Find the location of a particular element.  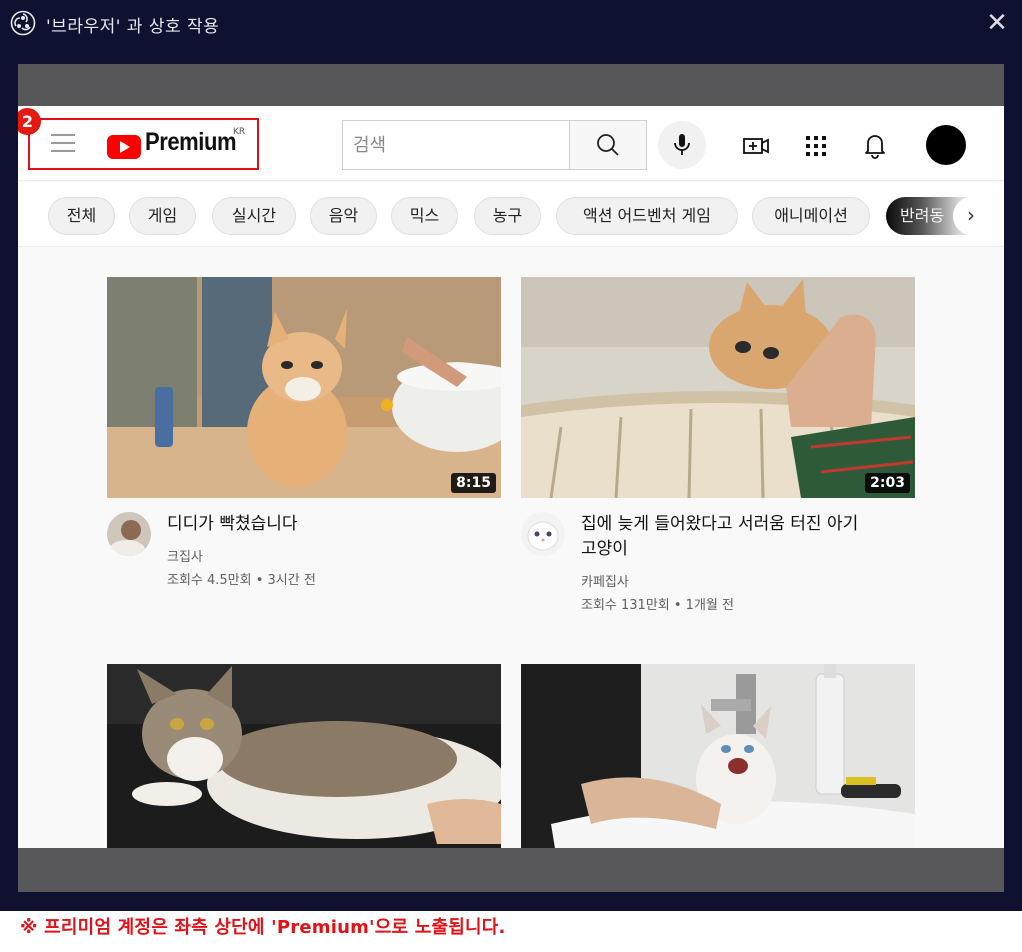

chip-basketball: 농구 is located at coordinates (507, 216).